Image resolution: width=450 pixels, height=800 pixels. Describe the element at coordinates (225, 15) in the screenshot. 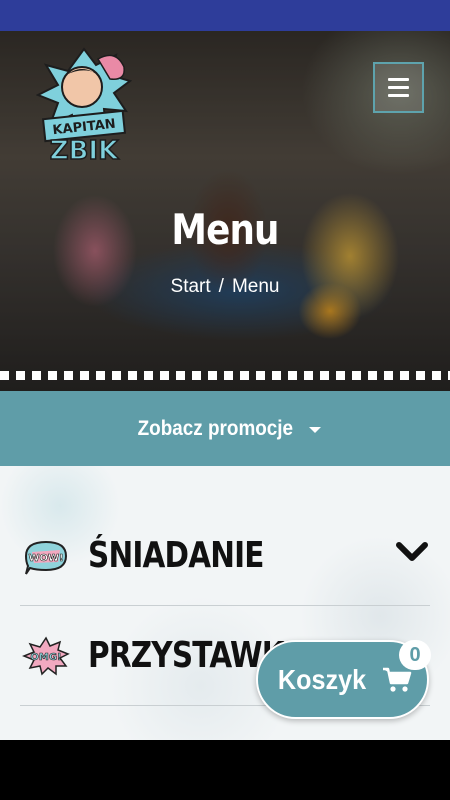

I see `status-bar` at that location.